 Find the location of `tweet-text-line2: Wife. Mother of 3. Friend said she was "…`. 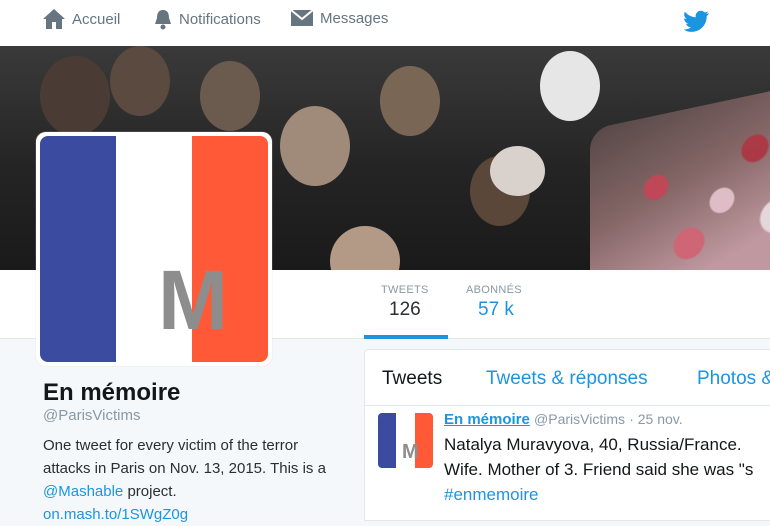

tweet-text-line2: Wife. Mother of 3. Friend said she was "… is located at coordinates (599, 469).